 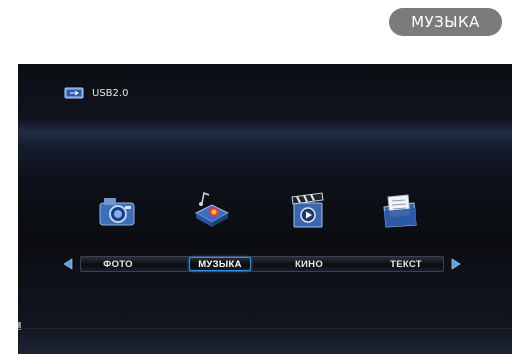 I want to click on menu-item-text: ТЕКСТ, so click(x=406, y=264).